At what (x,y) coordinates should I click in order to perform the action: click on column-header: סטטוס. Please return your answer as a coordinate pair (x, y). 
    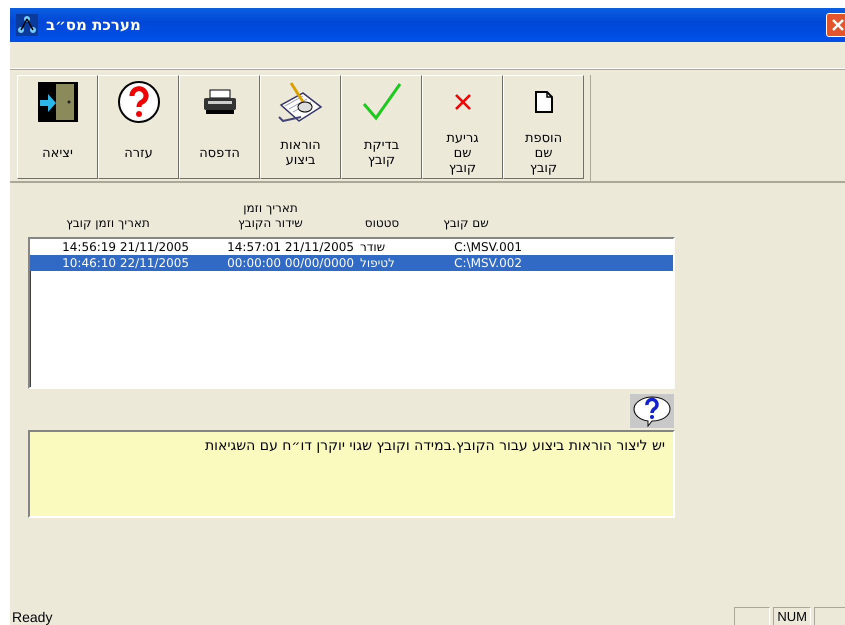
    Looking at the image, I should click on (382, 223).